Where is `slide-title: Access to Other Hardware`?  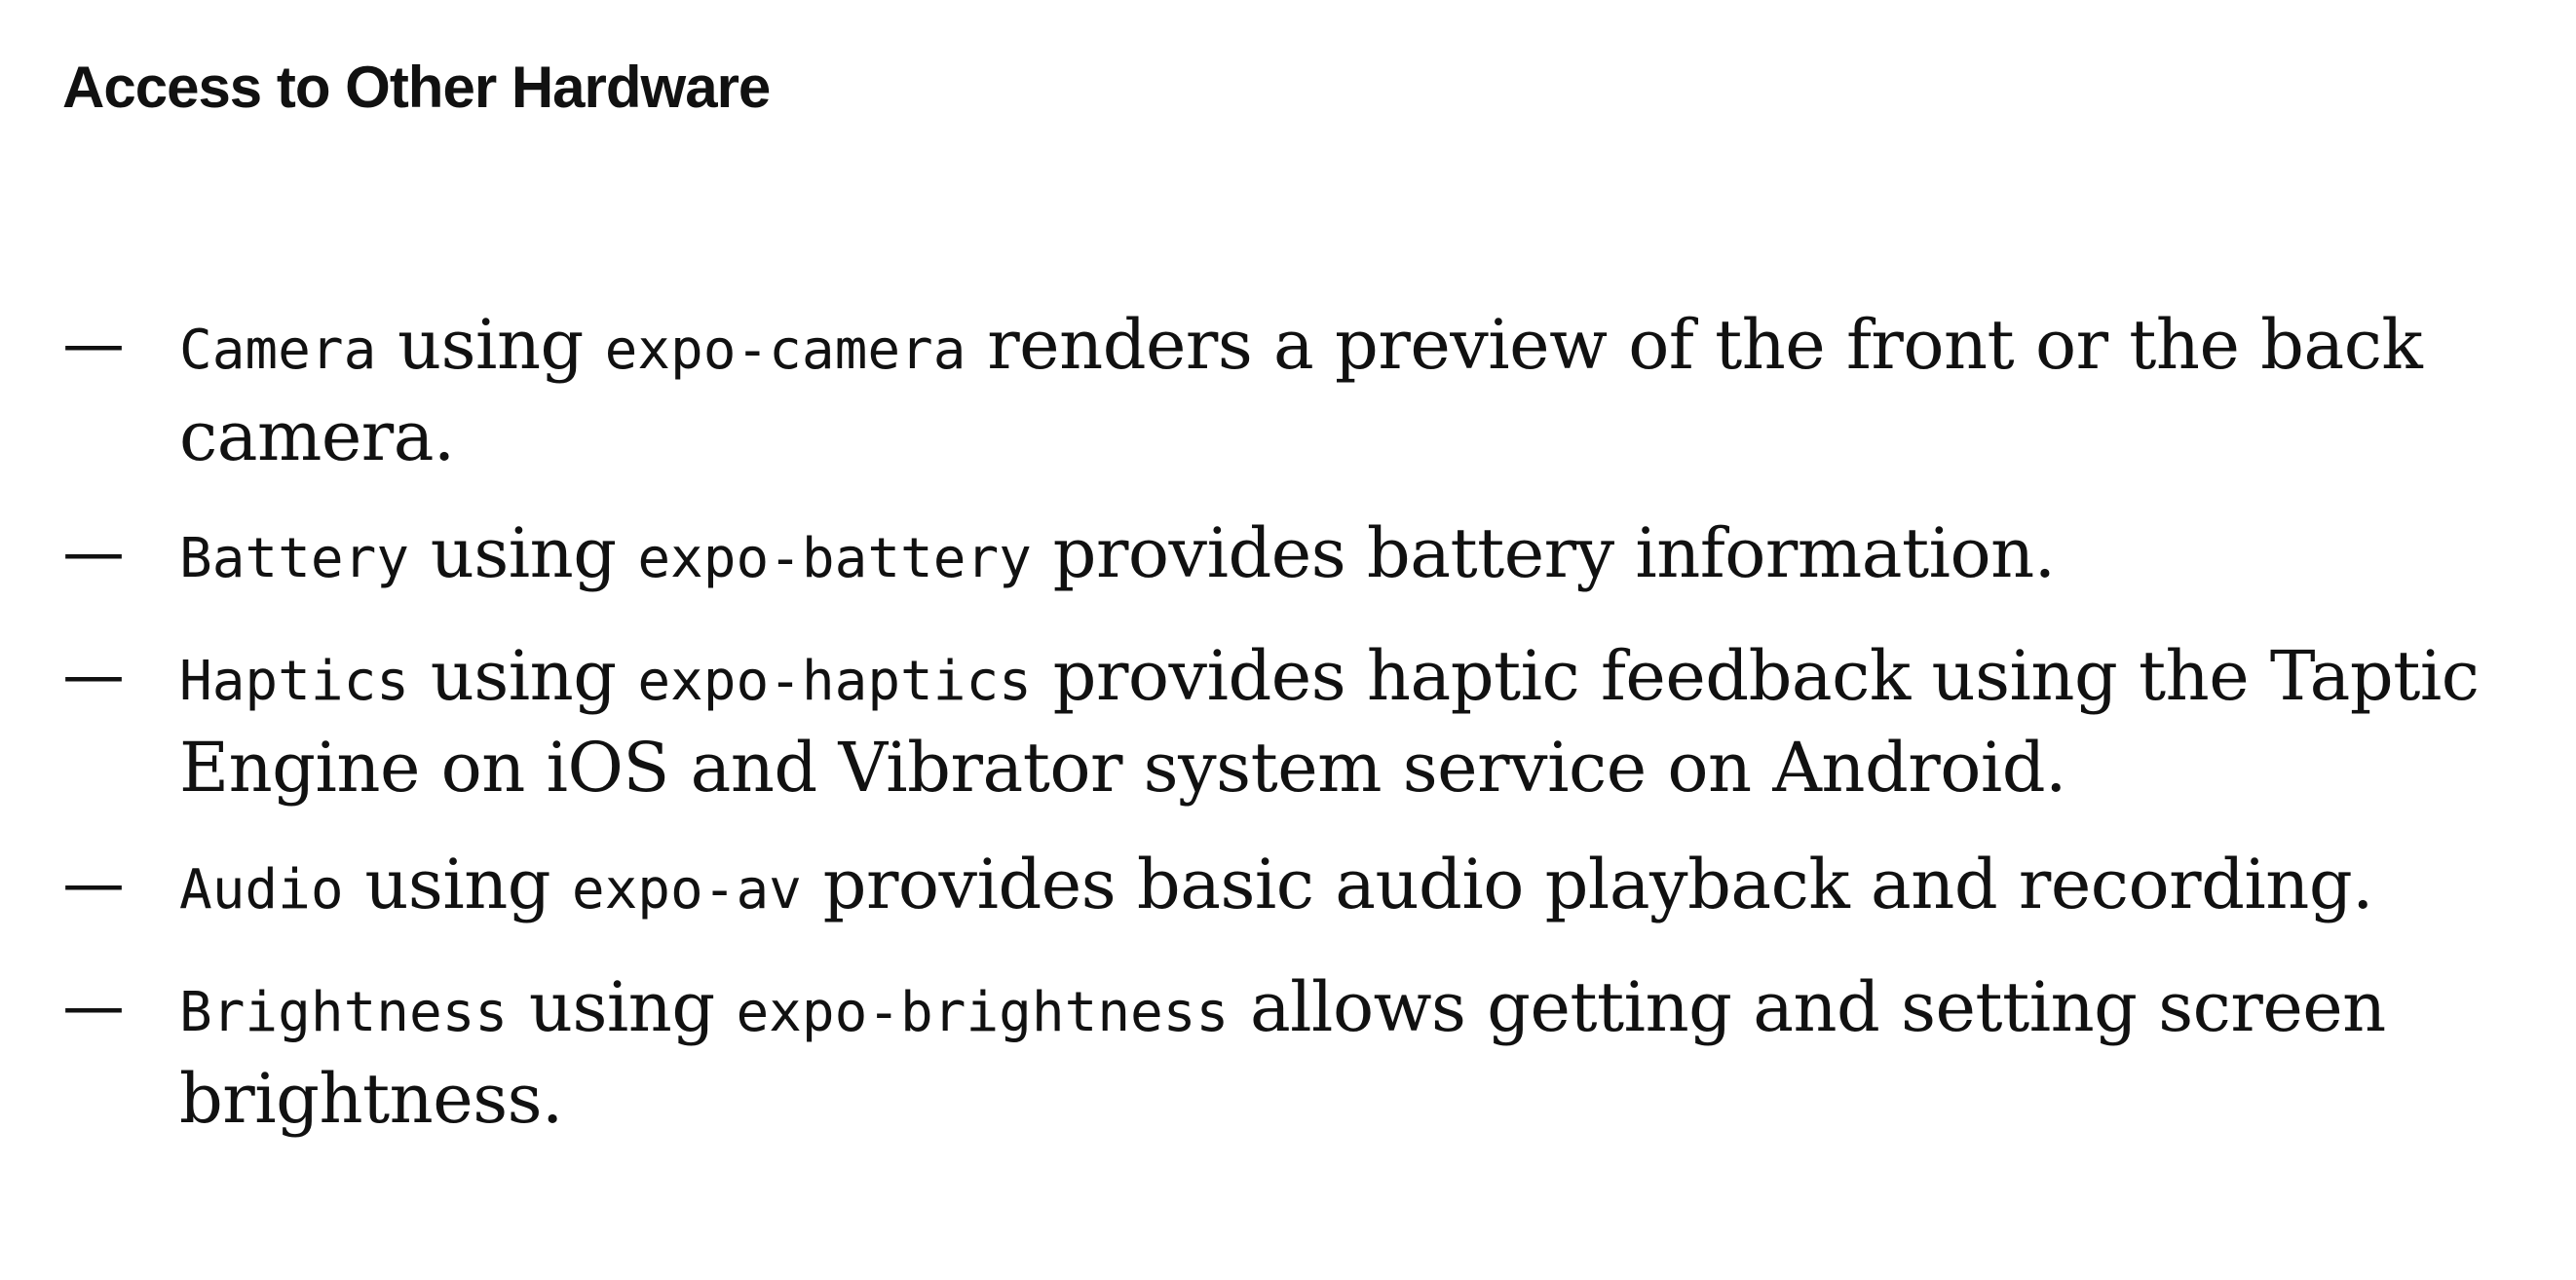 slide-title: Access to Other Hardware is located at coordinates (416, 87).